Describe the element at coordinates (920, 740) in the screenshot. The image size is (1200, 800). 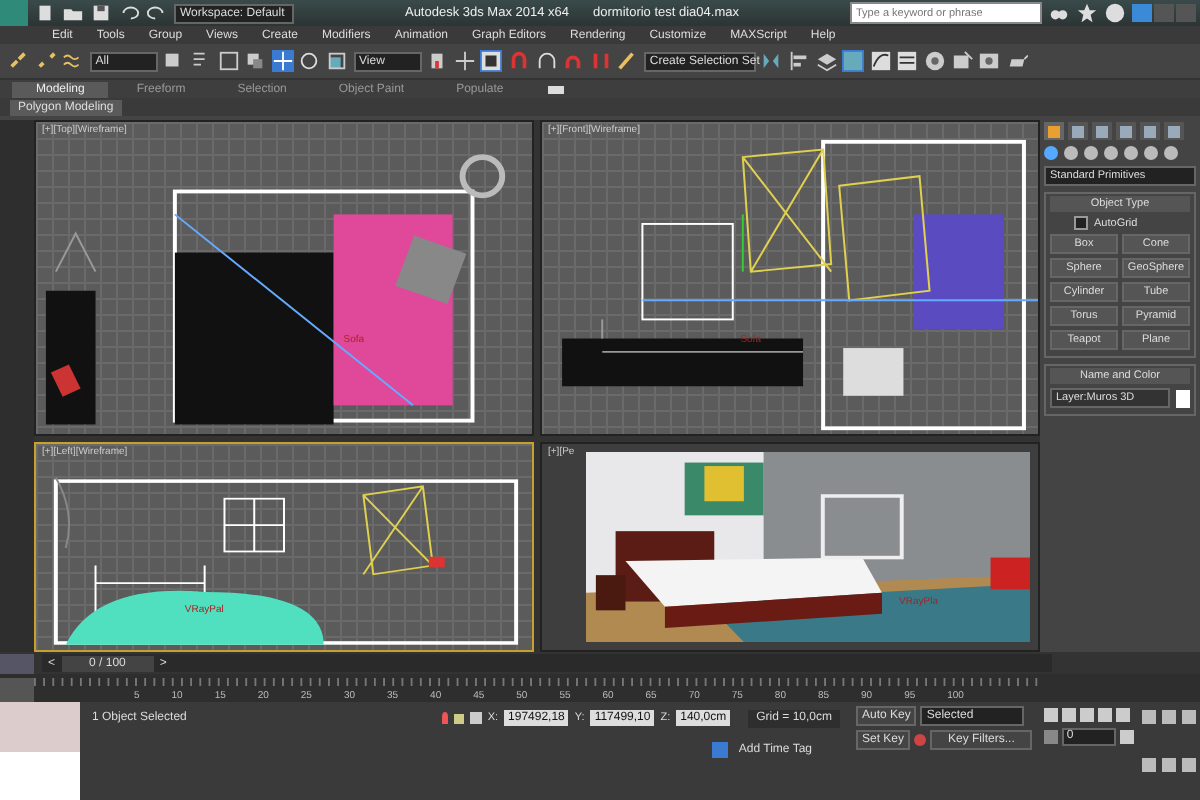
I see `key-filter-icon` at that location.